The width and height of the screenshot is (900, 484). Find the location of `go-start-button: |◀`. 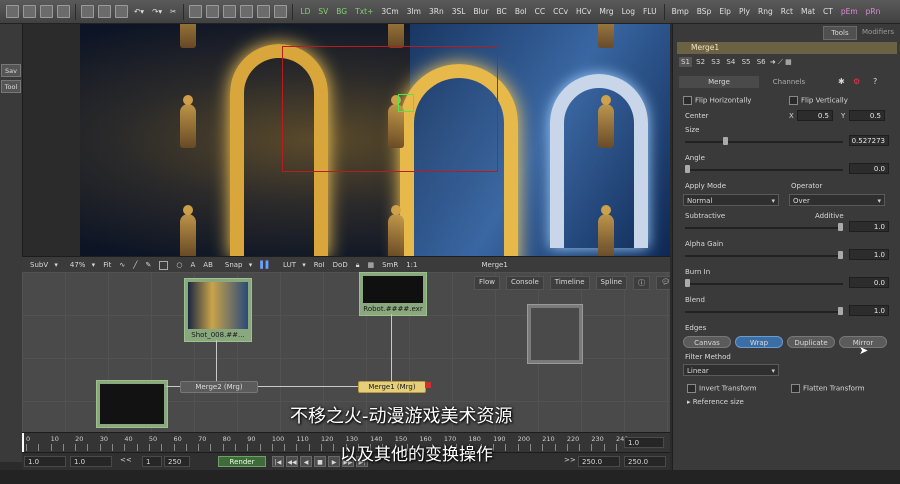

go-start-button: |◀ is located at coordinates (278, 461).